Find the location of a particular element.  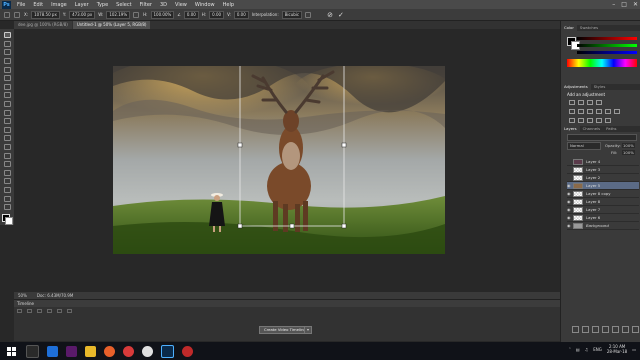

type-tool-icon is located at coordinates (7, 164).